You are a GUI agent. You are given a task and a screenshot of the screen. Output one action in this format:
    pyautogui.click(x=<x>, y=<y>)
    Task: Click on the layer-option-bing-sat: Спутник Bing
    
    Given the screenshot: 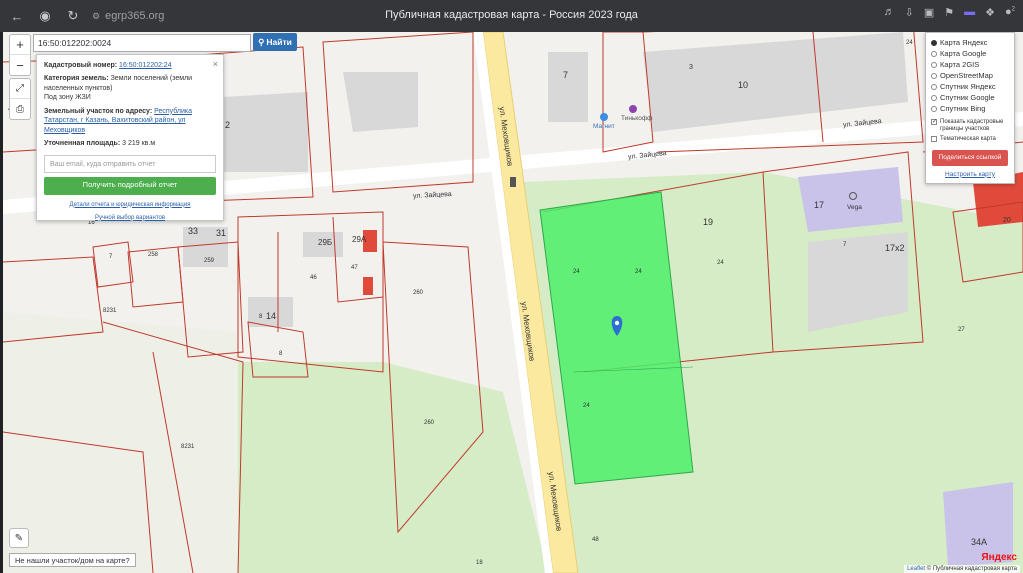 What is the action you would take?
    pyautogui.click(x=970, y=108)
    